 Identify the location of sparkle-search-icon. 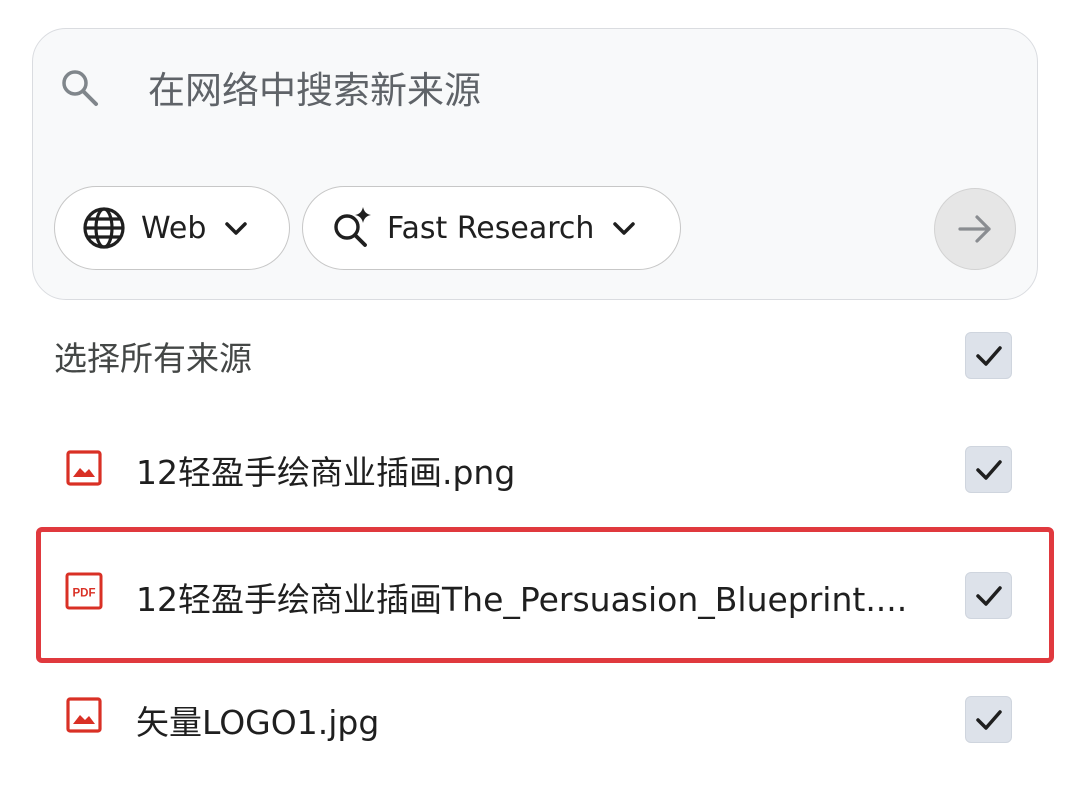
(352, 227).